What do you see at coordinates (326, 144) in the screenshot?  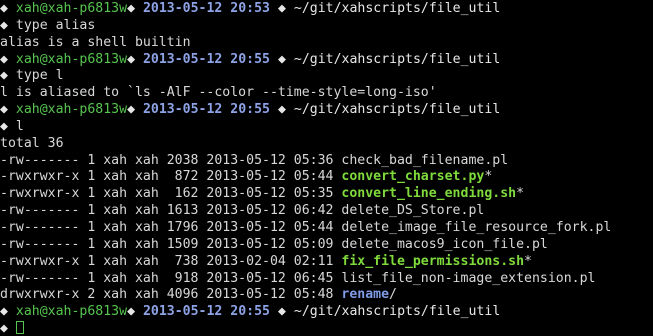 I see `output-line: total 36` at bounding box center [326, 144].